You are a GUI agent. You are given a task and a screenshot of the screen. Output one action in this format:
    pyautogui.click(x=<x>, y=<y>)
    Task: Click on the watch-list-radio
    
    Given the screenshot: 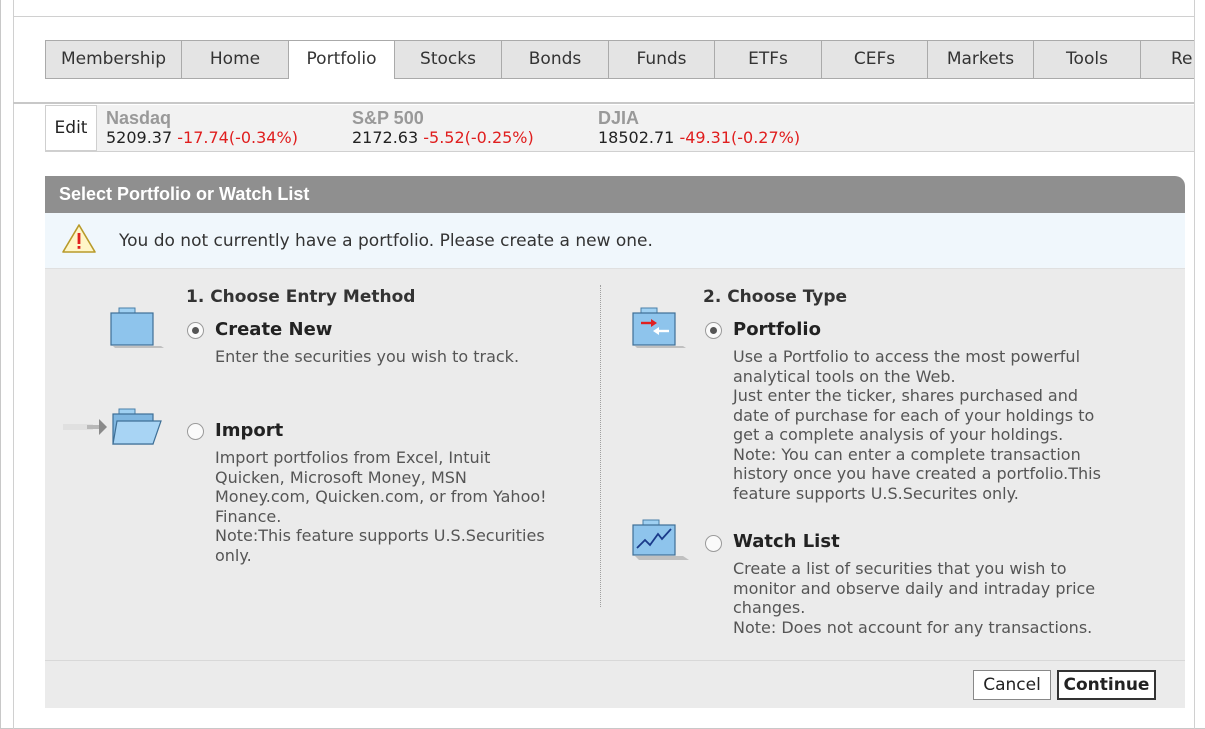 What is the action you would take?
    pyautogui.click(x=713, y=543)
    